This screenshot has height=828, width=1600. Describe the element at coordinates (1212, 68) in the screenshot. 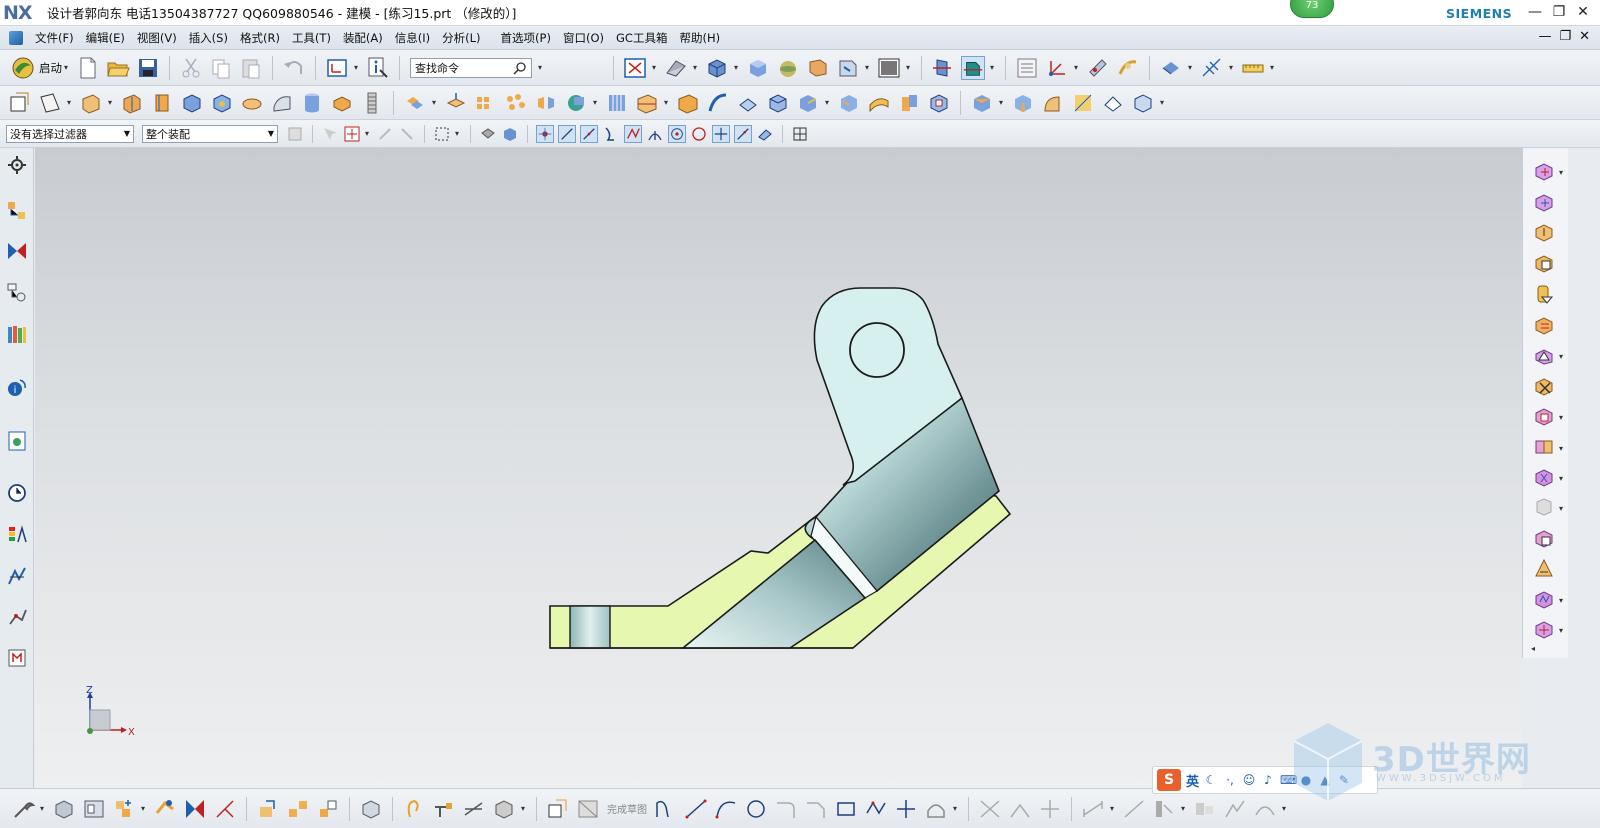

I see `grid-icon` at that location.